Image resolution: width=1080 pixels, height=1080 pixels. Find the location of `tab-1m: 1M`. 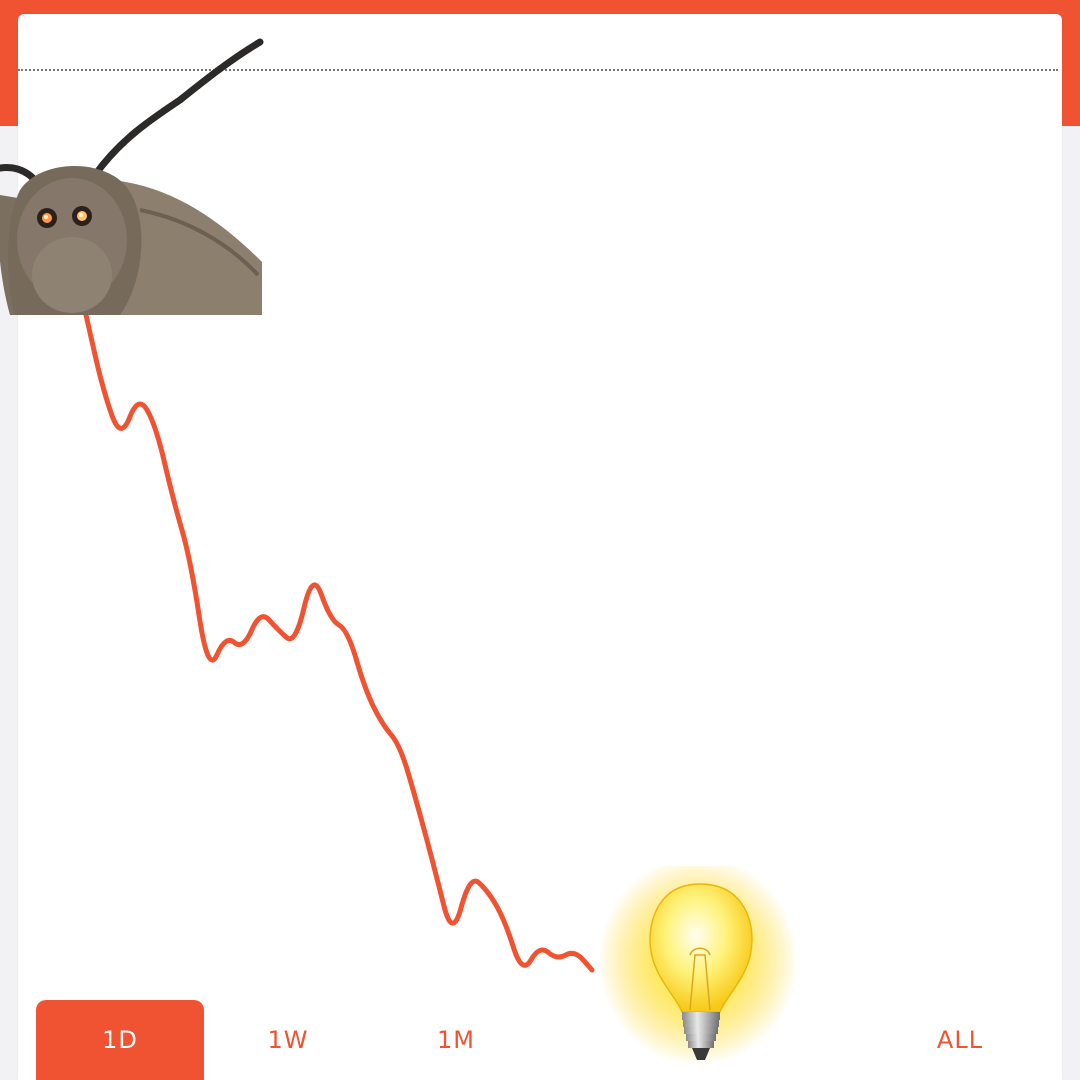

tab-1m: 1M is located at coordinates (456, 1040).